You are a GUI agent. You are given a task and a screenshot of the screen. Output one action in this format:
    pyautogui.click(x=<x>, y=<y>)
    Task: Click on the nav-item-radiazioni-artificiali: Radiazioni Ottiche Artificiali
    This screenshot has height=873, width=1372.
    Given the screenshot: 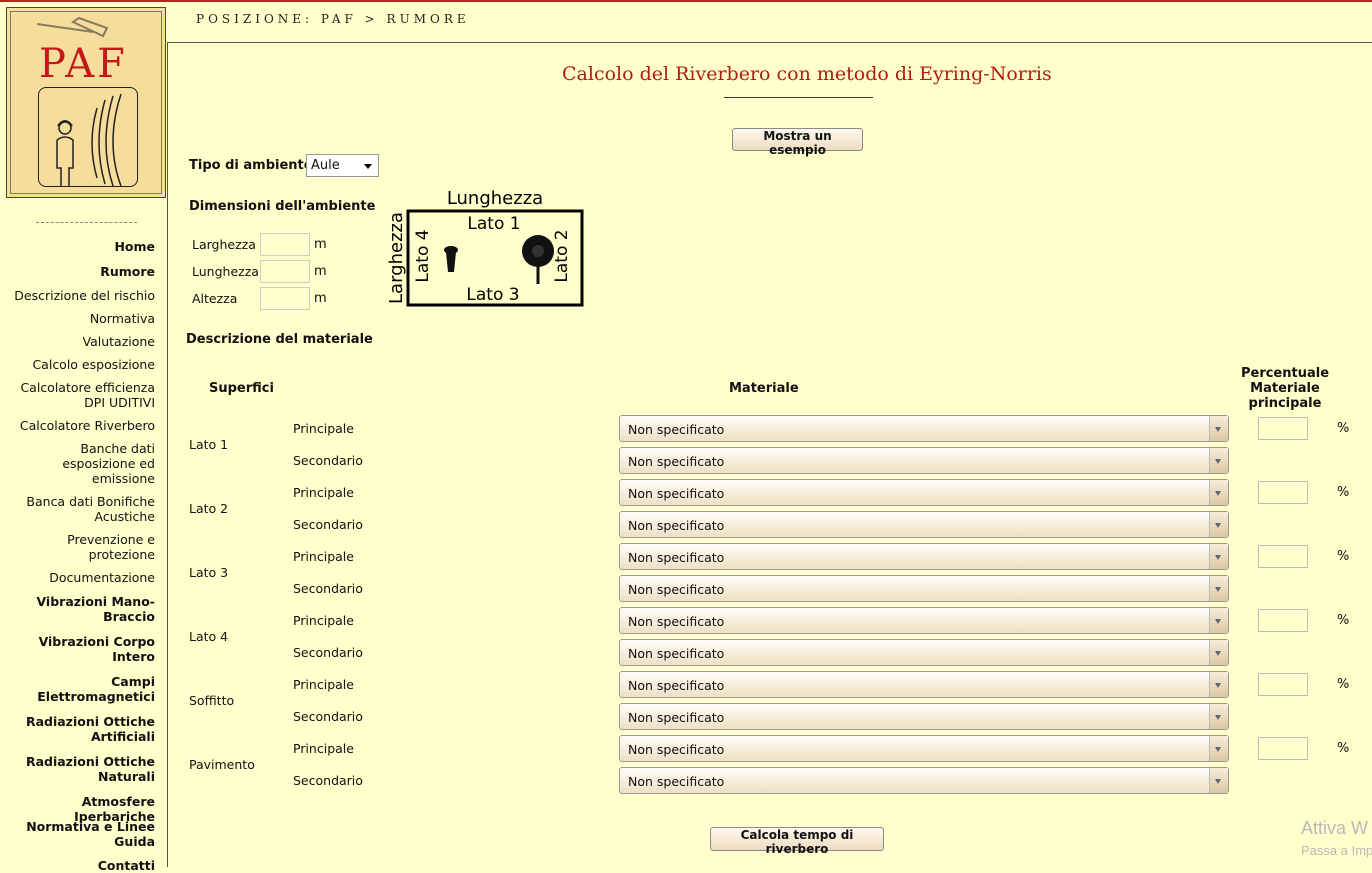 What is the action you would take?
    pyautogui.click(x=90, y=729)
    